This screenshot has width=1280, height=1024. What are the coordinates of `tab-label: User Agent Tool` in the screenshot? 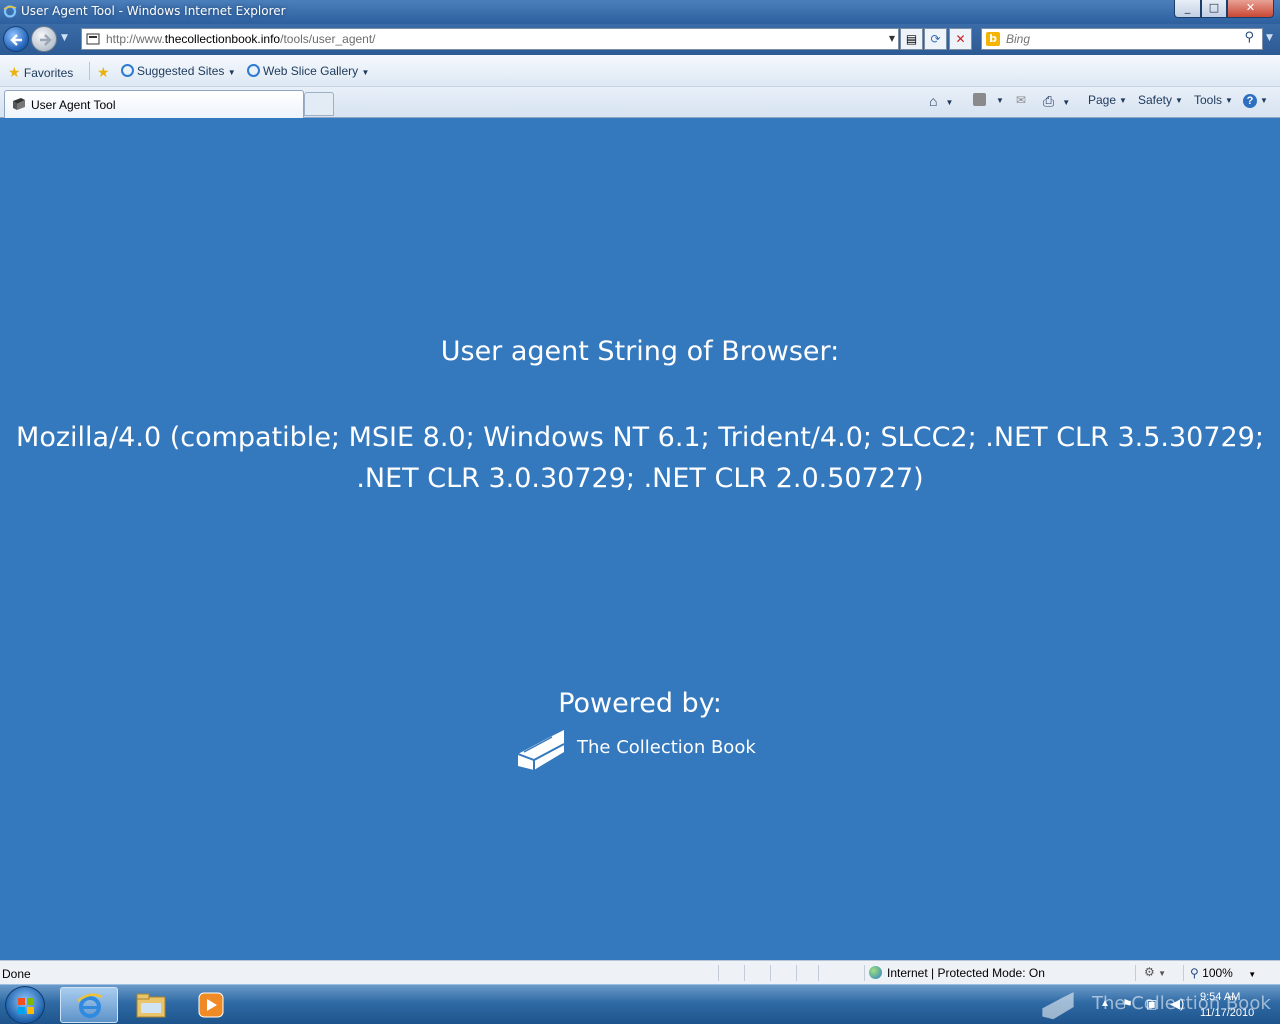 It's located at (73, 105).